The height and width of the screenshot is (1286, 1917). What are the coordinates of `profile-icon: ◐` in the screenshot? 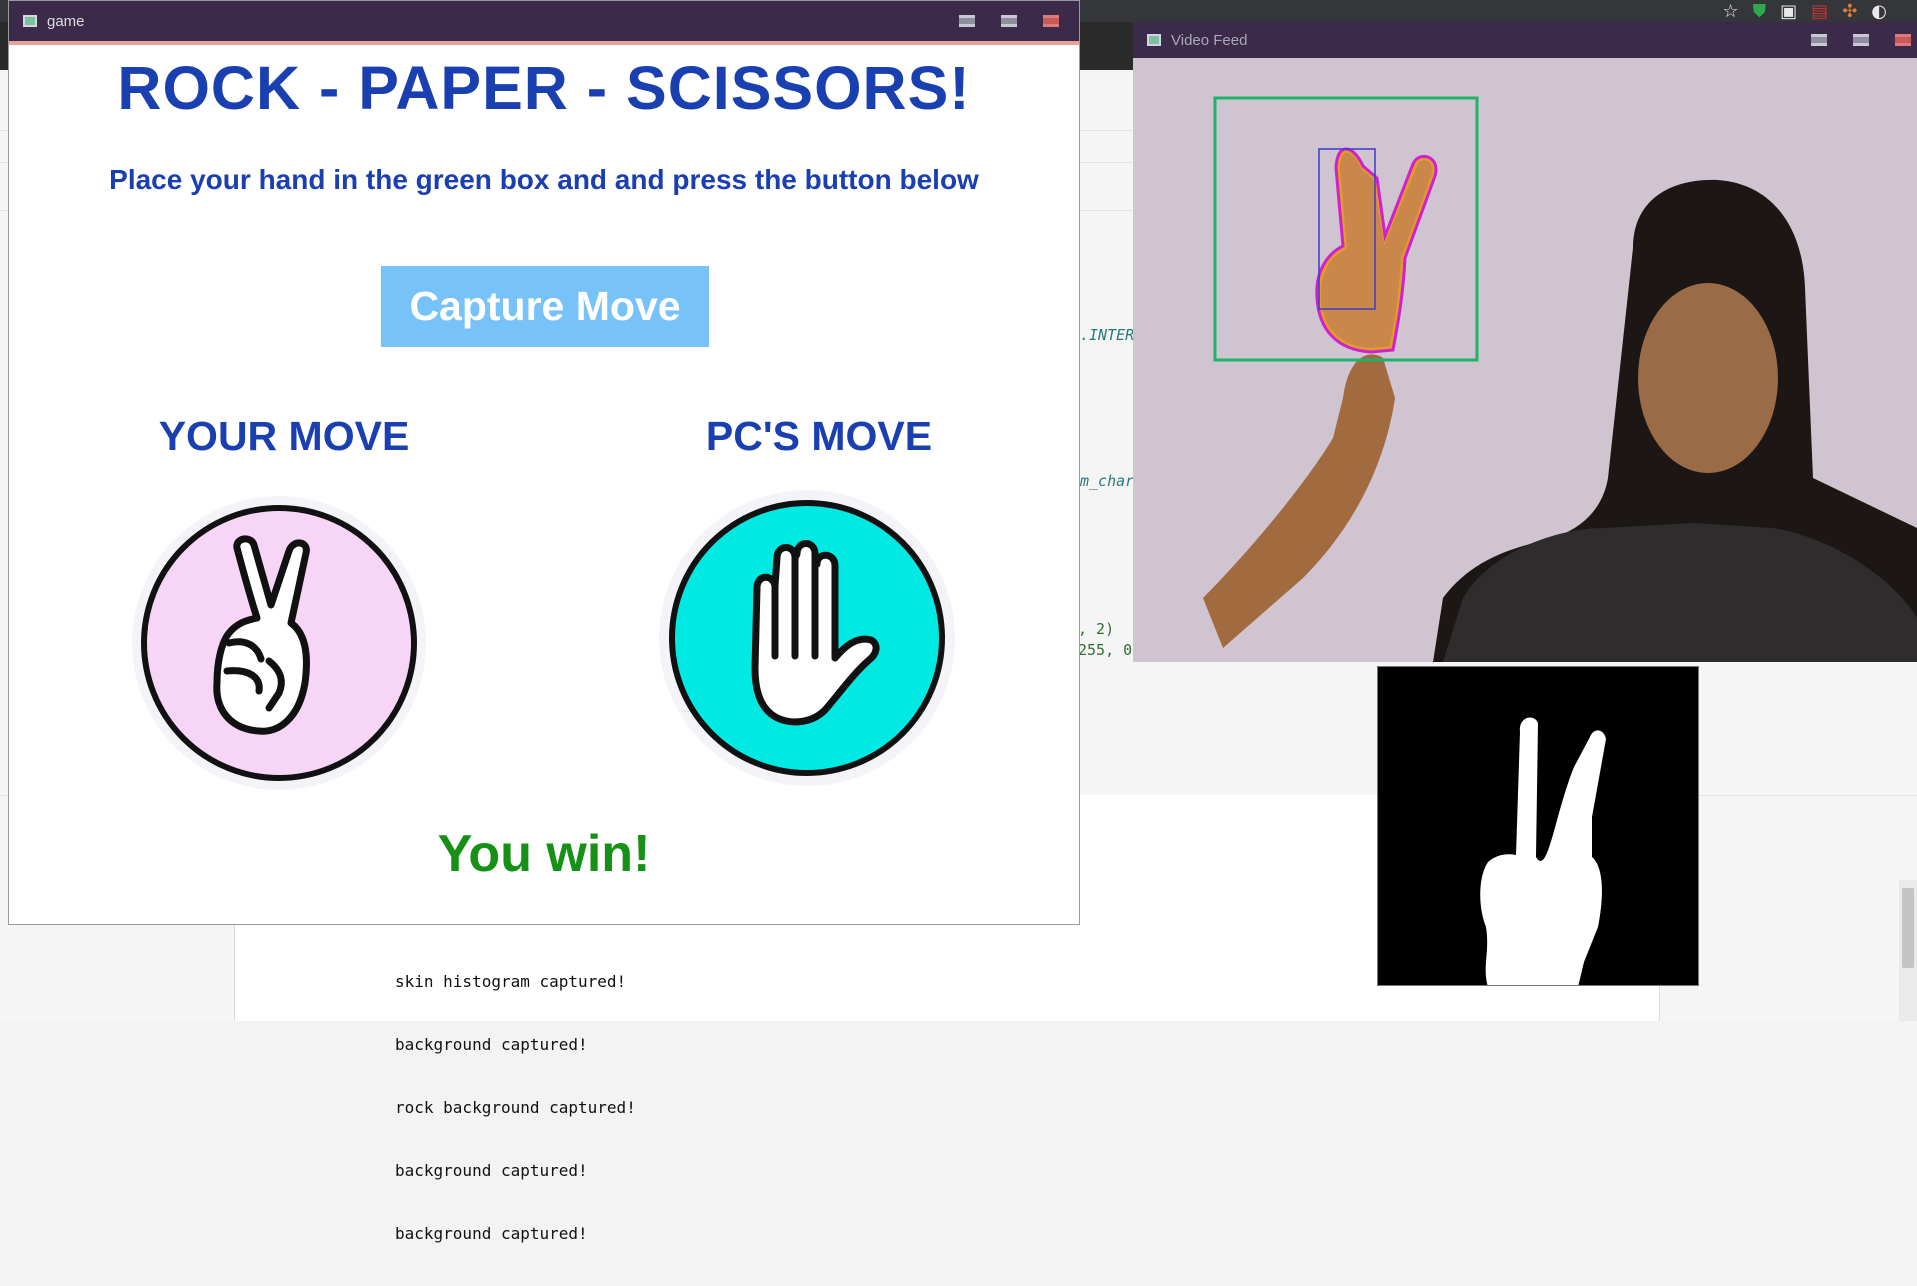 It's located at (1879, 11).